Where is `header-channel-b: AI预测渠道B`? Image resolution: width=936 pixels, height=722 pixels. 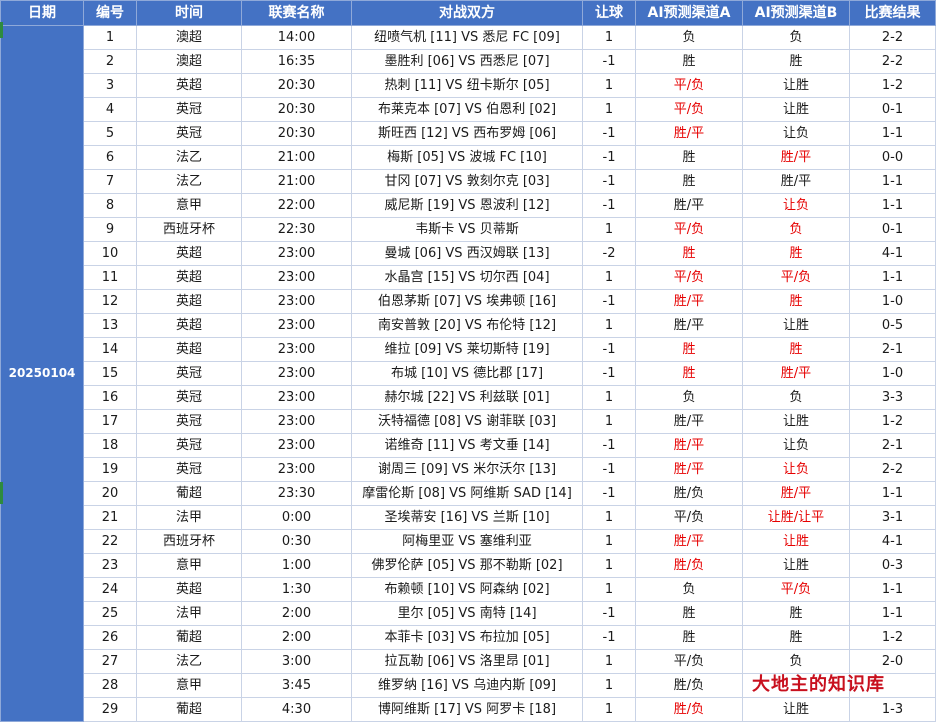 header-channel-b: AI预测渠道B is located at coordinates (796, 13).